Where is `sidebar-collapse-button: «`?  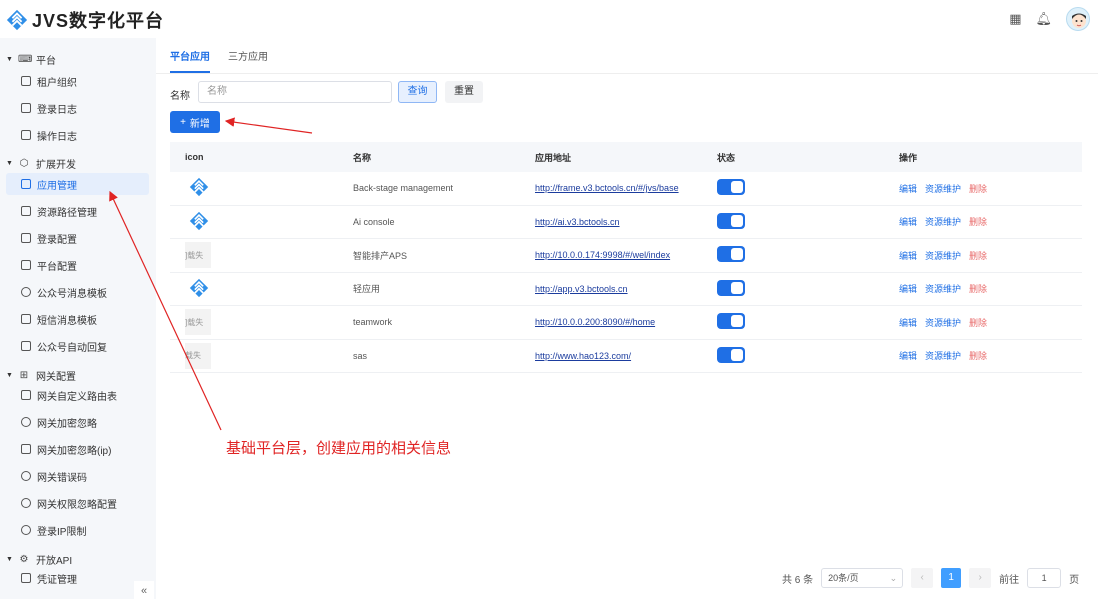
sidebar-collapse-button: « is located at coordinates (144, 591).